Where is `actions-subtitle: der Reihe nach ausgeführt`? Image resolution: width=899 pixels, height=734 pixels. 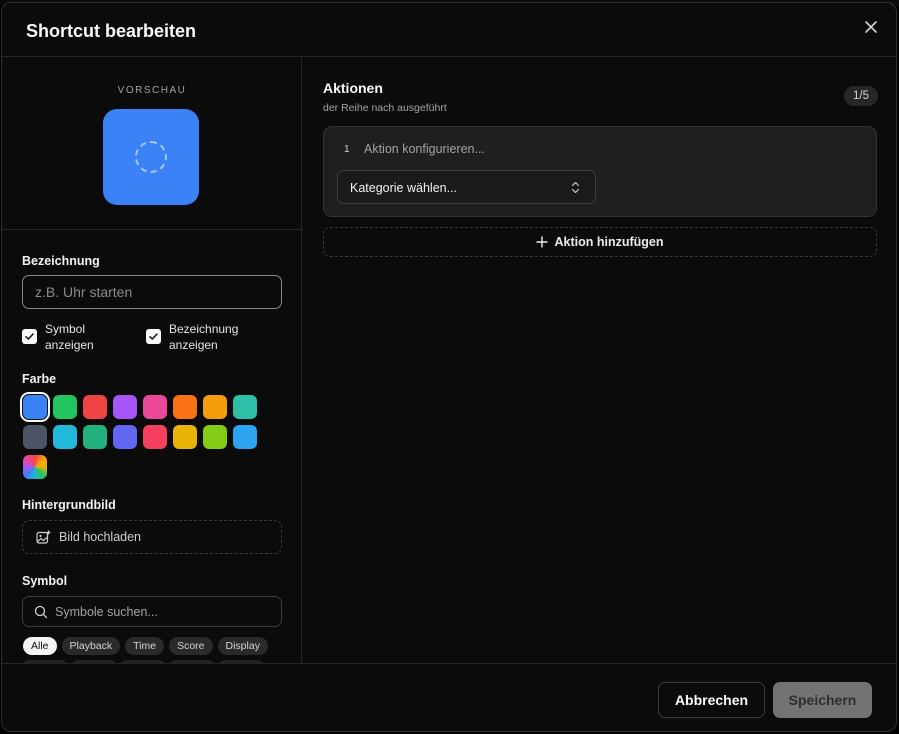
actions-subtitle: der Reihe nach ausgeführt is located at coordinates (385, 108).